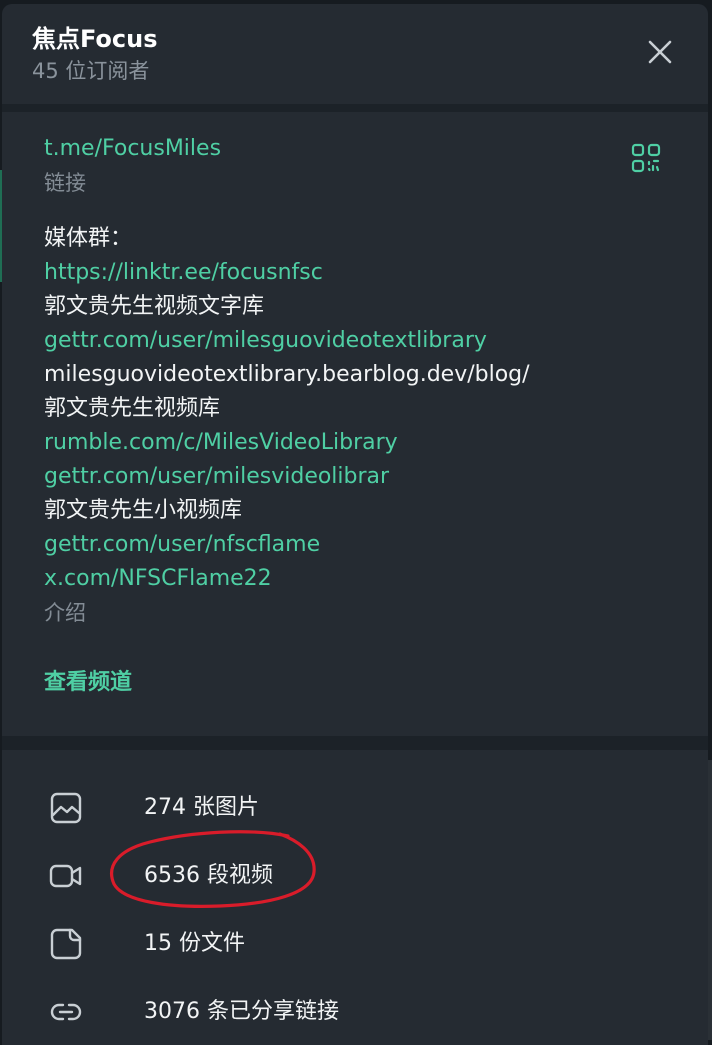 The image size is (712, 1045). I want to click on qr-code-icon, so click(646, 158).